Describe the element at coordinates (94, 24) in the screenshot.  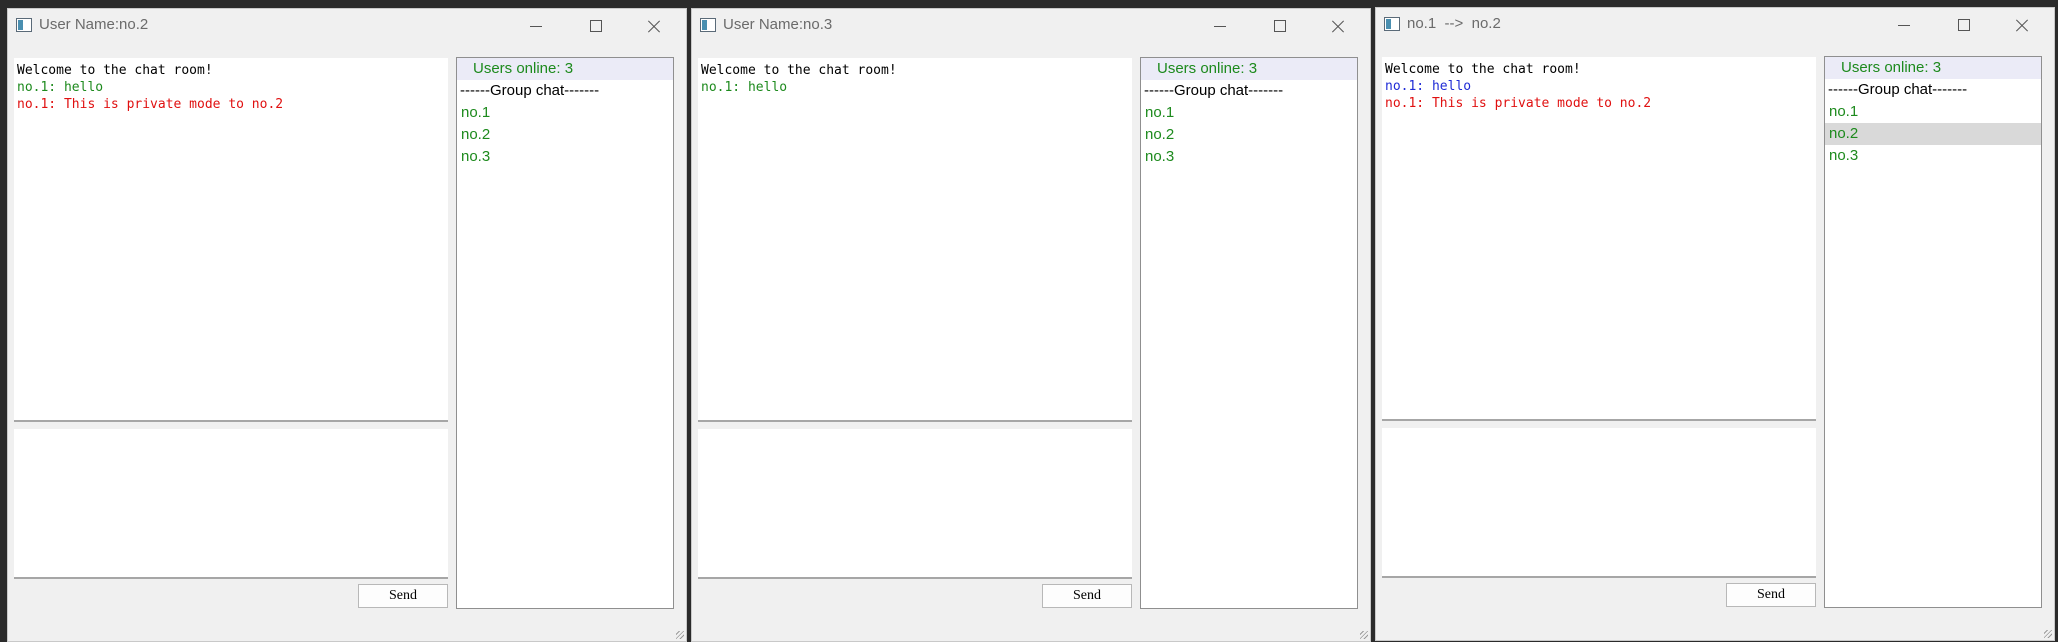
I see `window-title: User Name:no.2` at that location.